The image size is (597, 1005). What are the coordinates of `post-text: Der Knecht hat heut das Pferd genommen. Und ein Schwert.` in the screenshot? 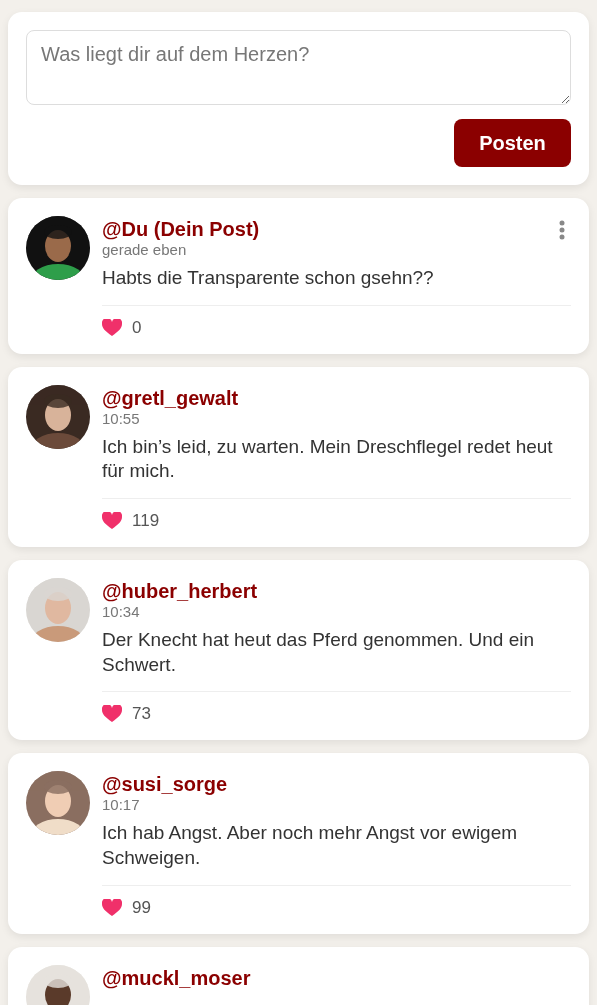 It's located at (318, 652).